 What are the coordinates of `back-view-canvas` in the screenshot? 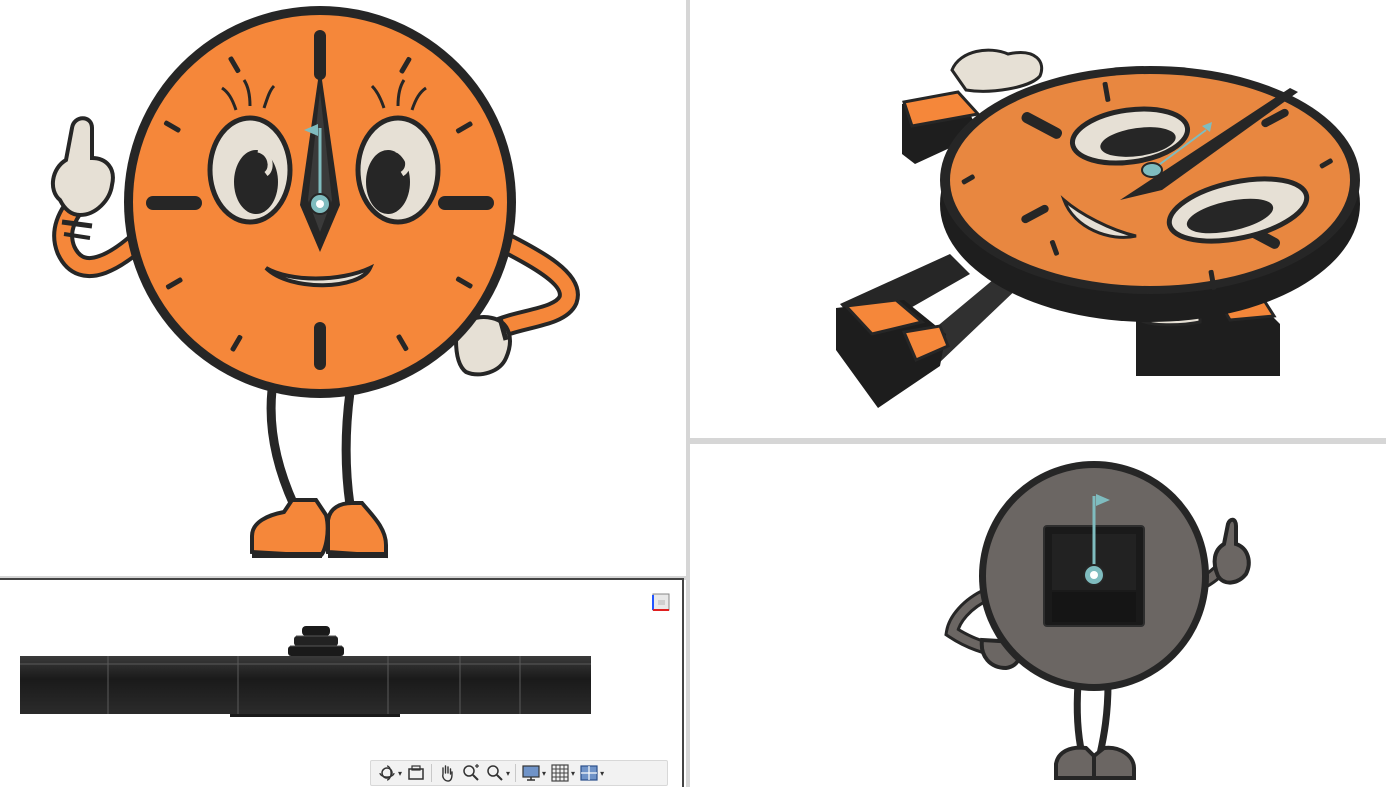 It's located at (1097, 620).